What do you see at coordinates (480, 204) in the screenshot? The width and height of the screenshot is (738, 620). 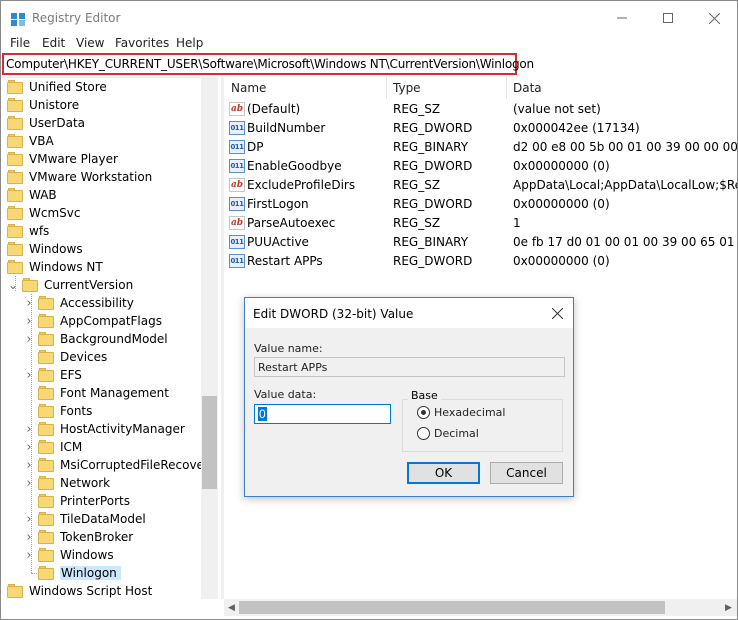 I see `value-row: 011 FirstLogon REG_DWORD 0x00000000 (0)` at bounding box center [480, 204].